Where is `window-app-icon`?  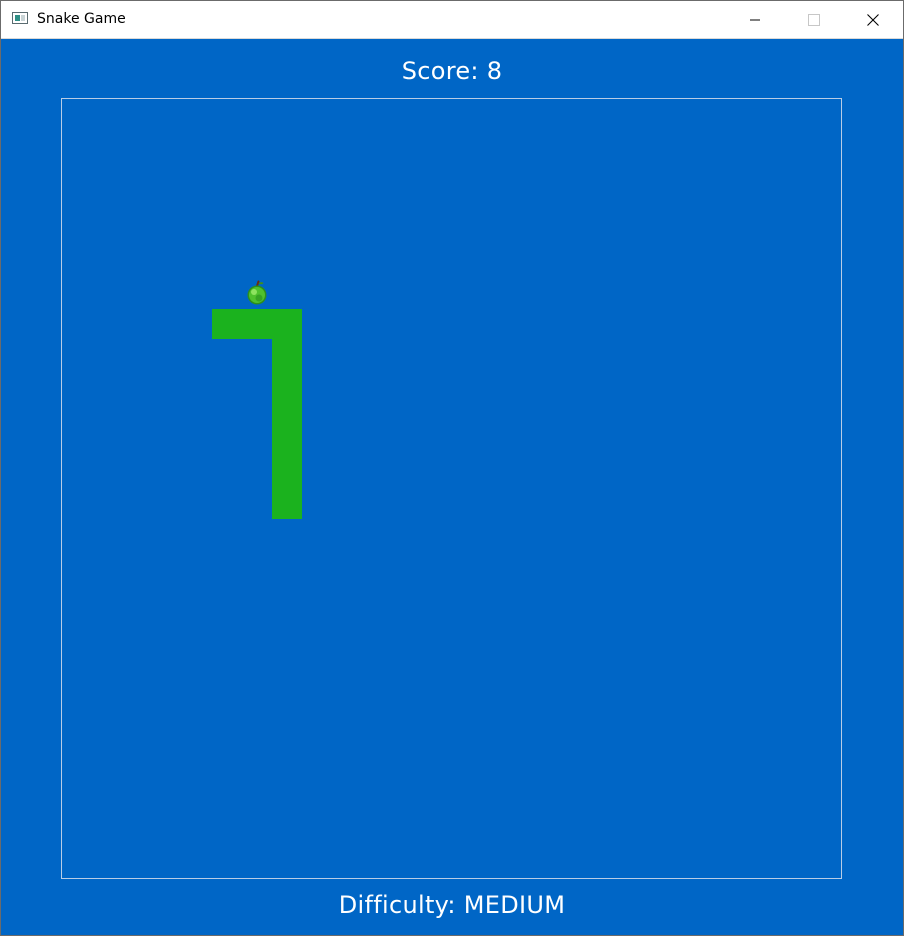 window-app-icon is located at coordinates (20, 18).